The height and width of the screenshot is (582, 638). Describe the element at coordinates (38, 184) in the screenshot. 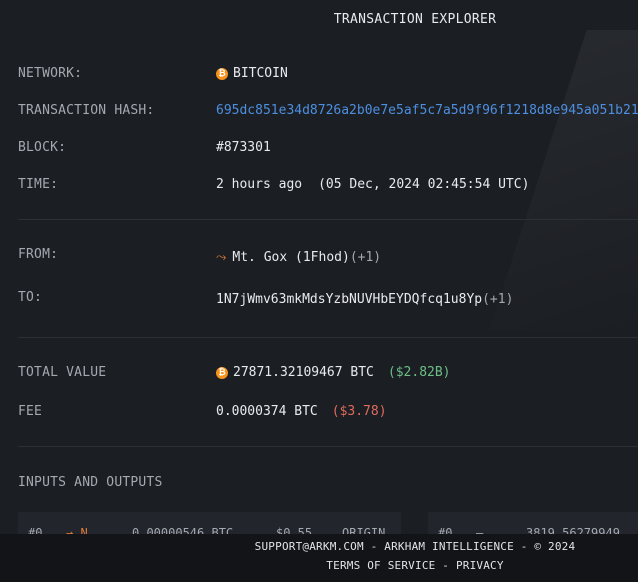

I see `time-label: TIME:` at that location.